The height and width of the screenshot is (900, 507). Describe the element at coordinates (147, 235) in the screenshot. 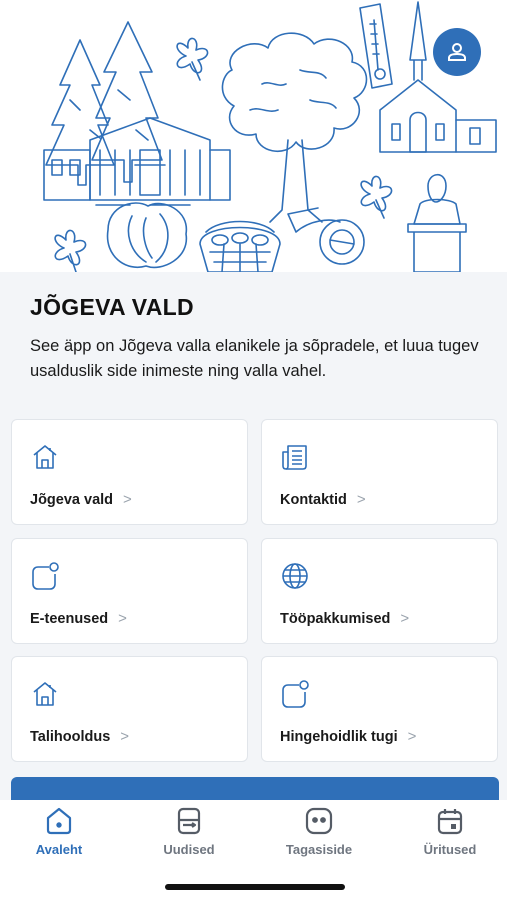

I see `cabbage-drawing` at that location.